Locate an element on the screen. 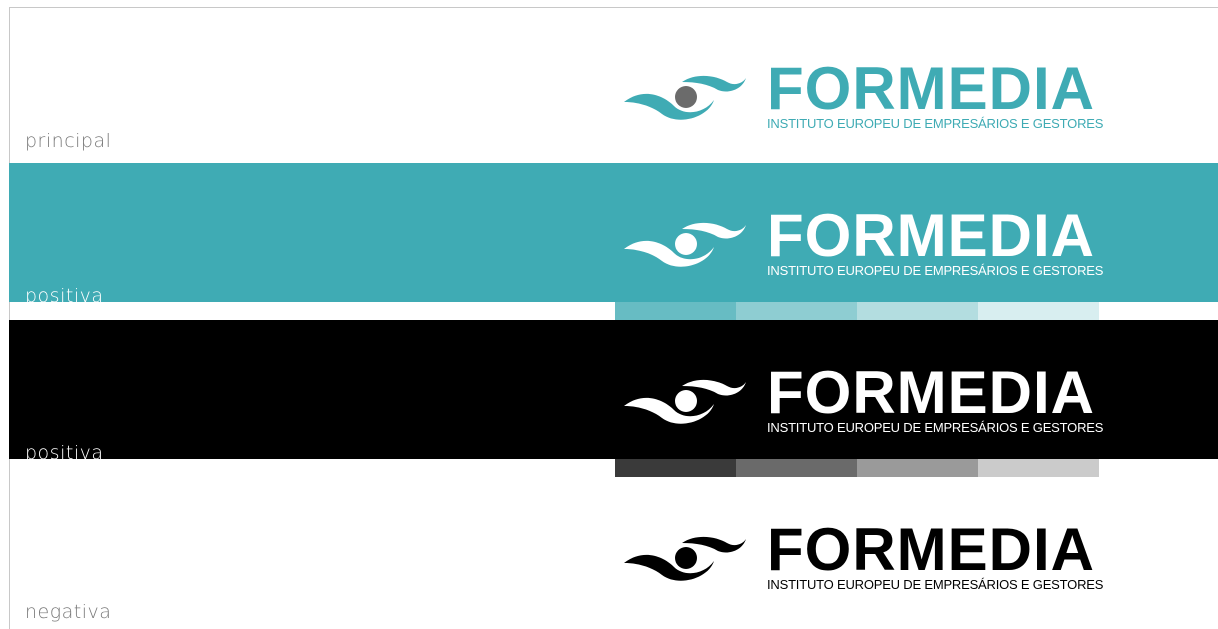 The image size is (1218, 629). teal-swatches is located at coordinates (857, 311).